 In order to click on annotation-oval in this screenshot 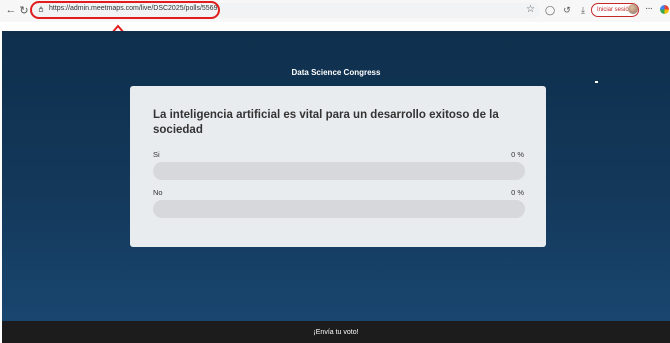, I will do `click(125, 10)`.